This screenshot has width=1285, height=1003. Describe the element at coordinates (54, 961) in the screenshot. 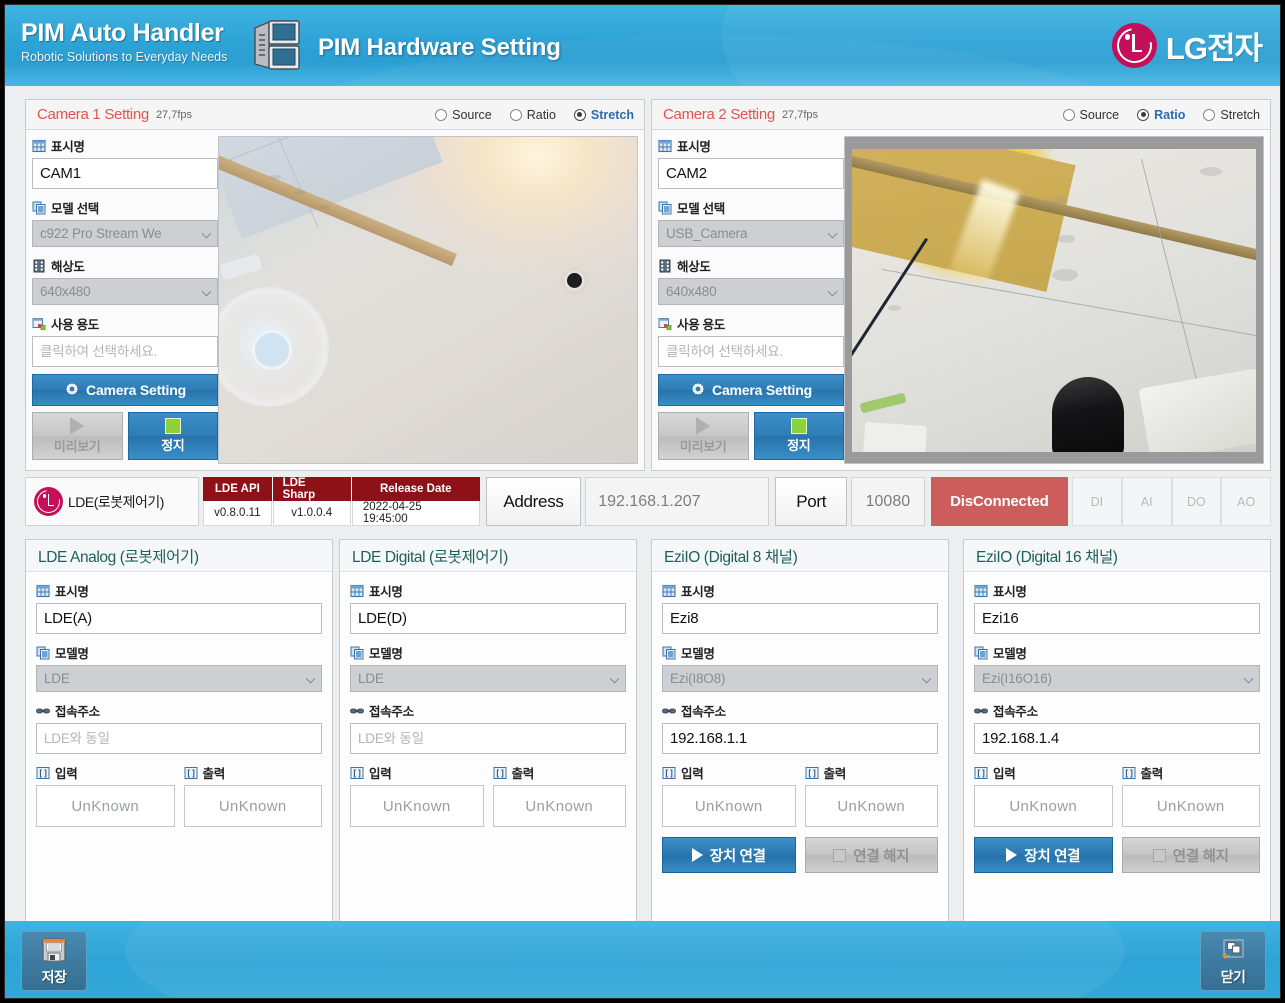

I see `save-button: 저장` at that location.